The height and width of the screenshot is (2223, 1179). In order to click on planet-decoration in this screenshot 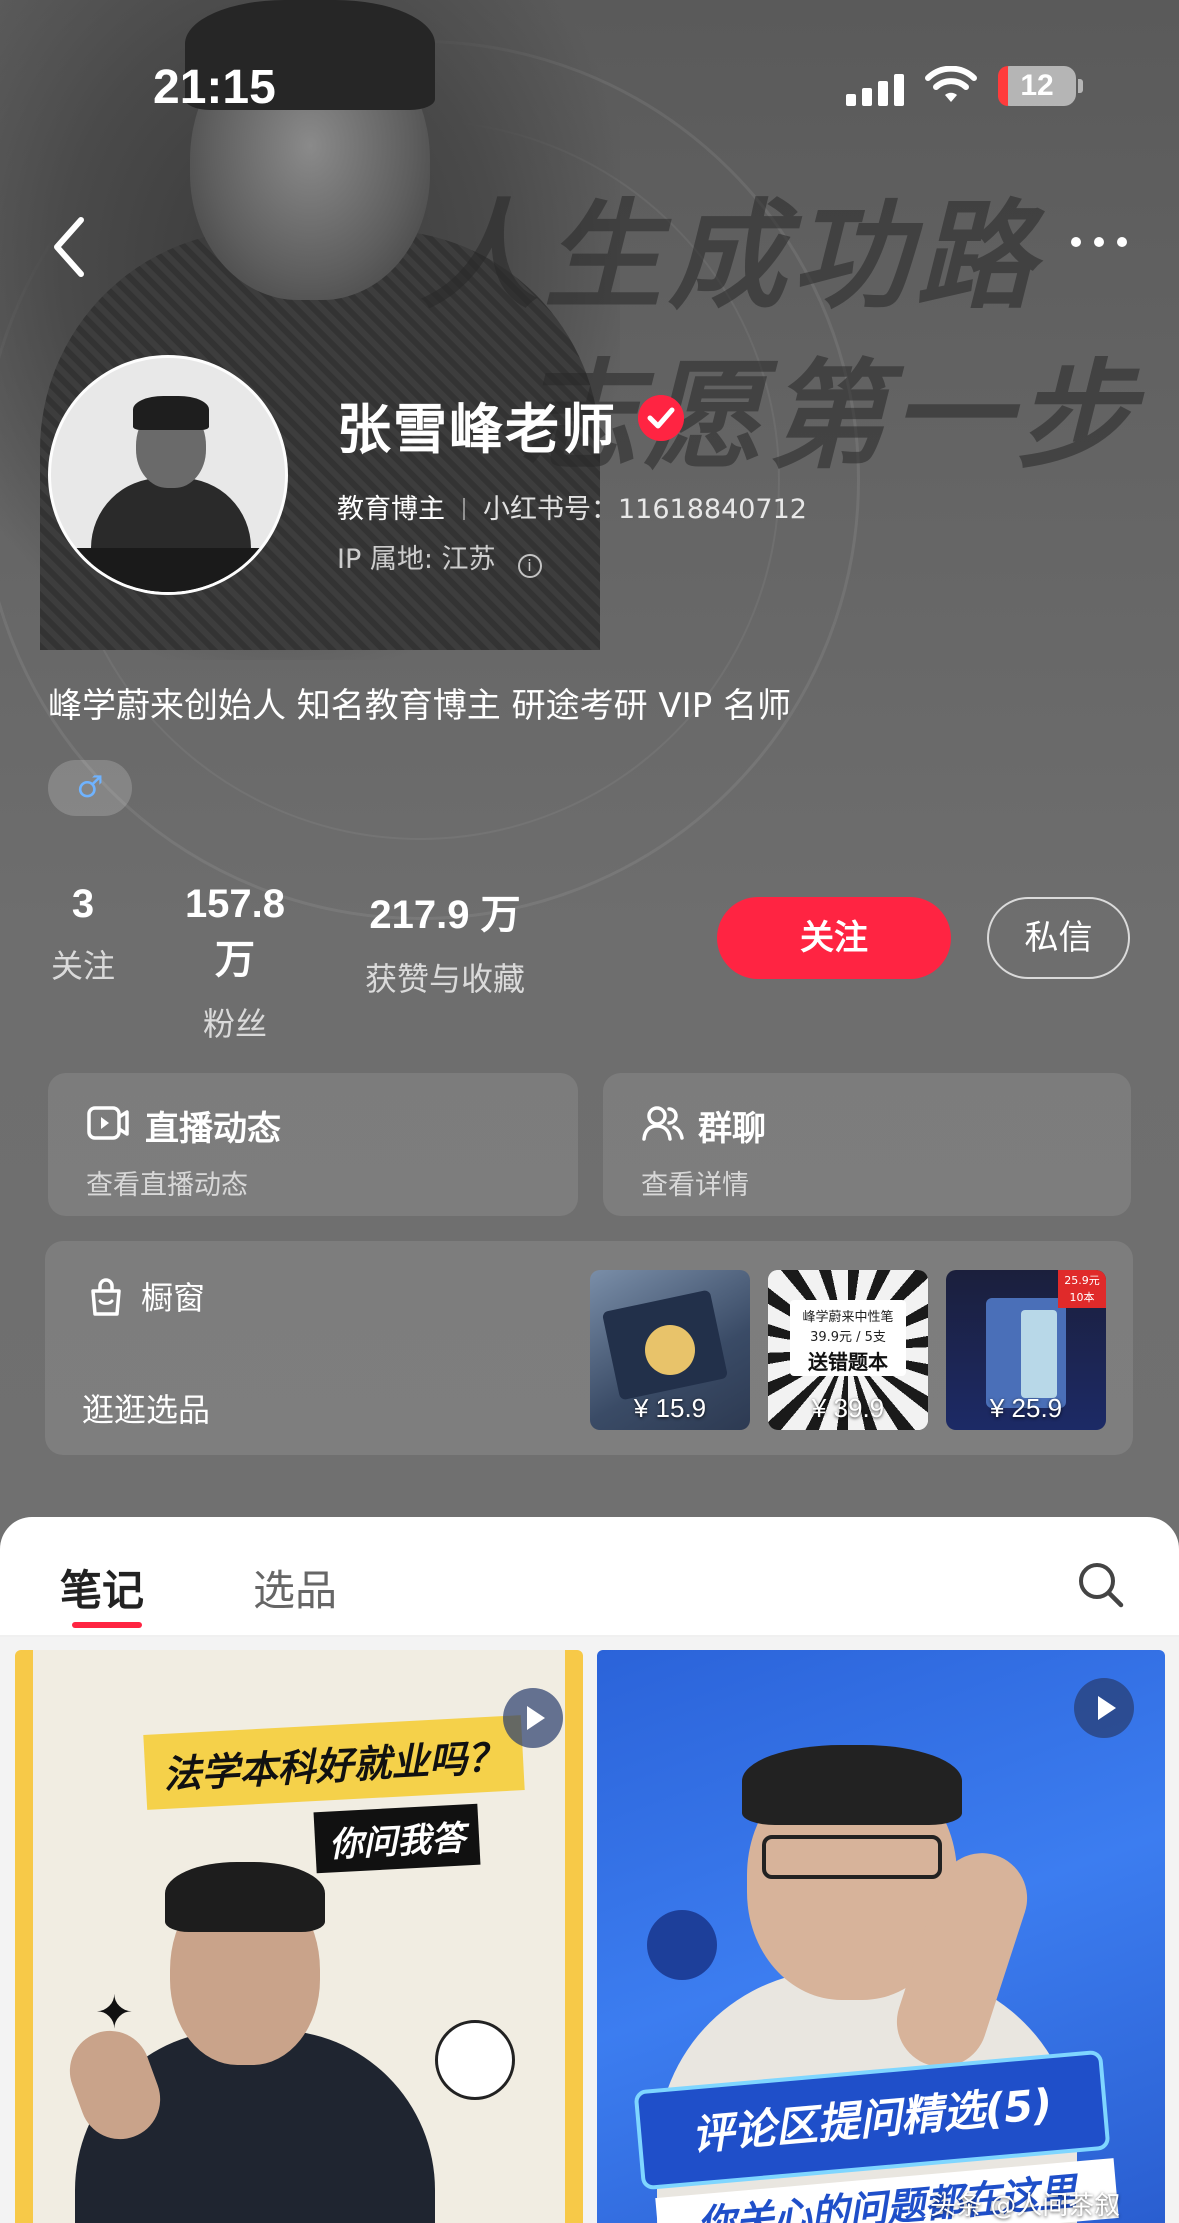, I will do `click(682, 1945)`.